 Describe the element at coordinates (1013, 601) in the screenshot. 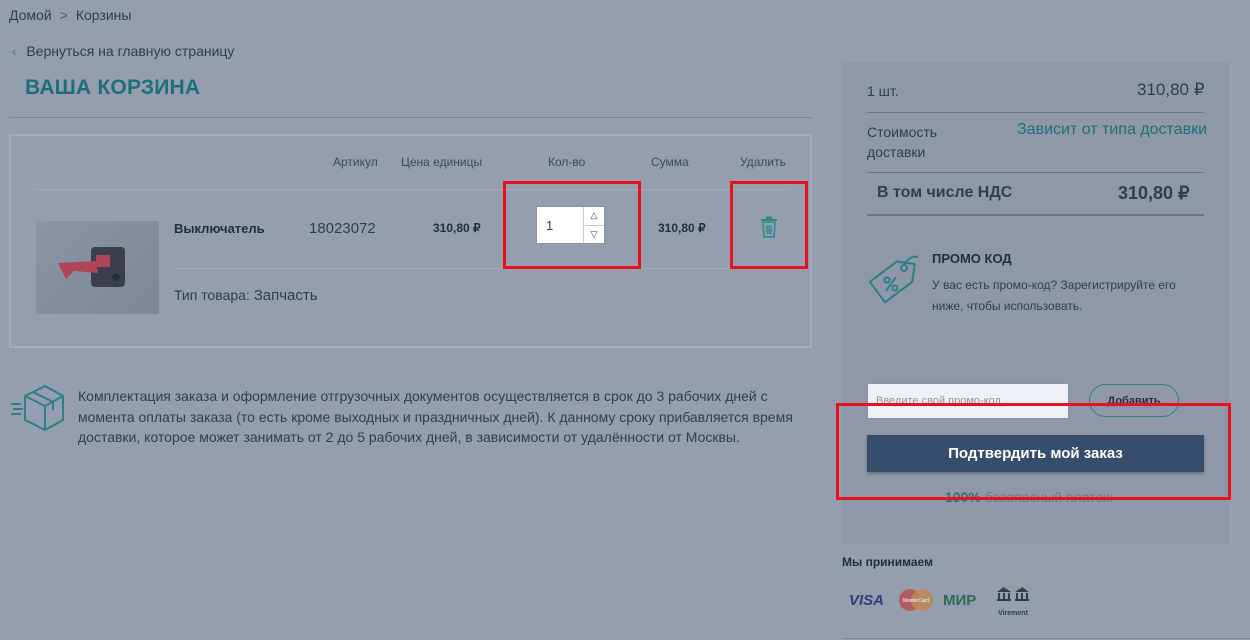

I see `virement-logo: Virement` at that location.